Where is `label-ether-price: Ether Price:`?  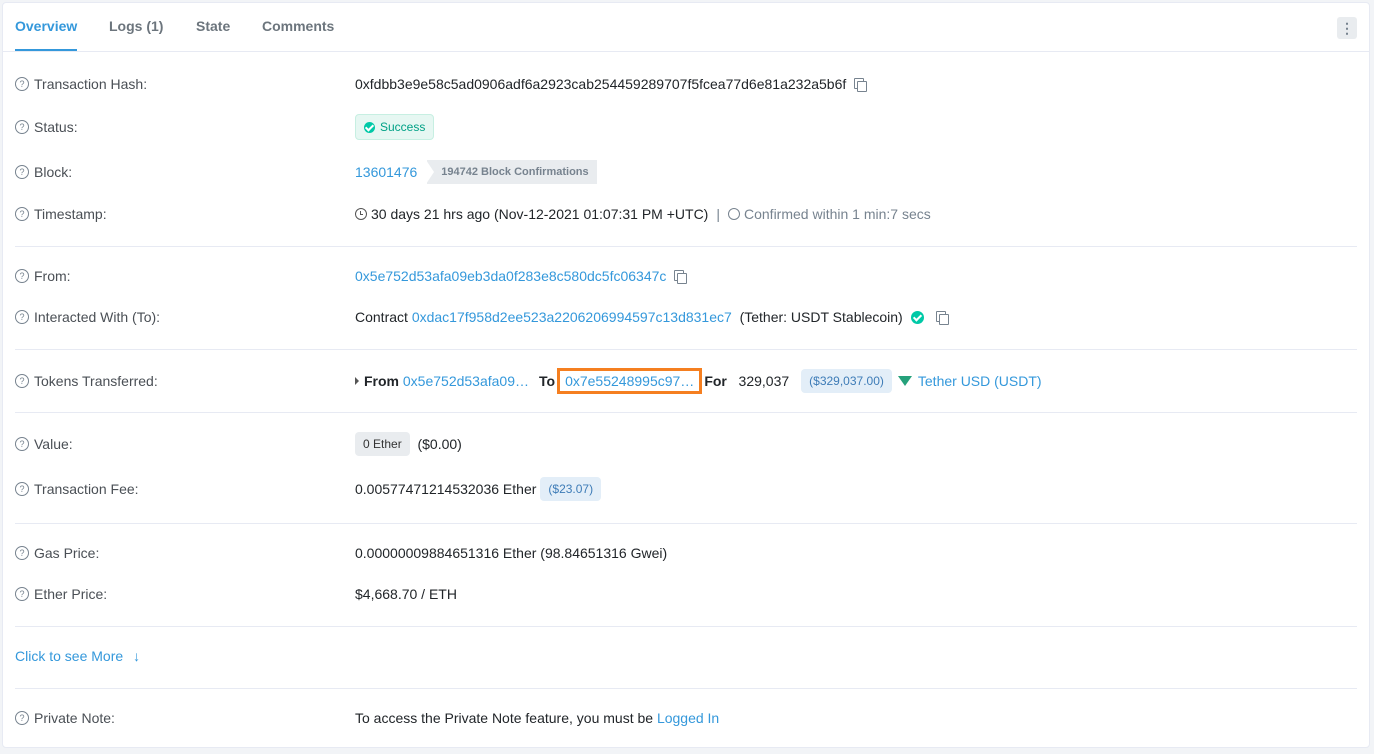 label-ether-price: Ether Price: is located at coordinates (71, 594).